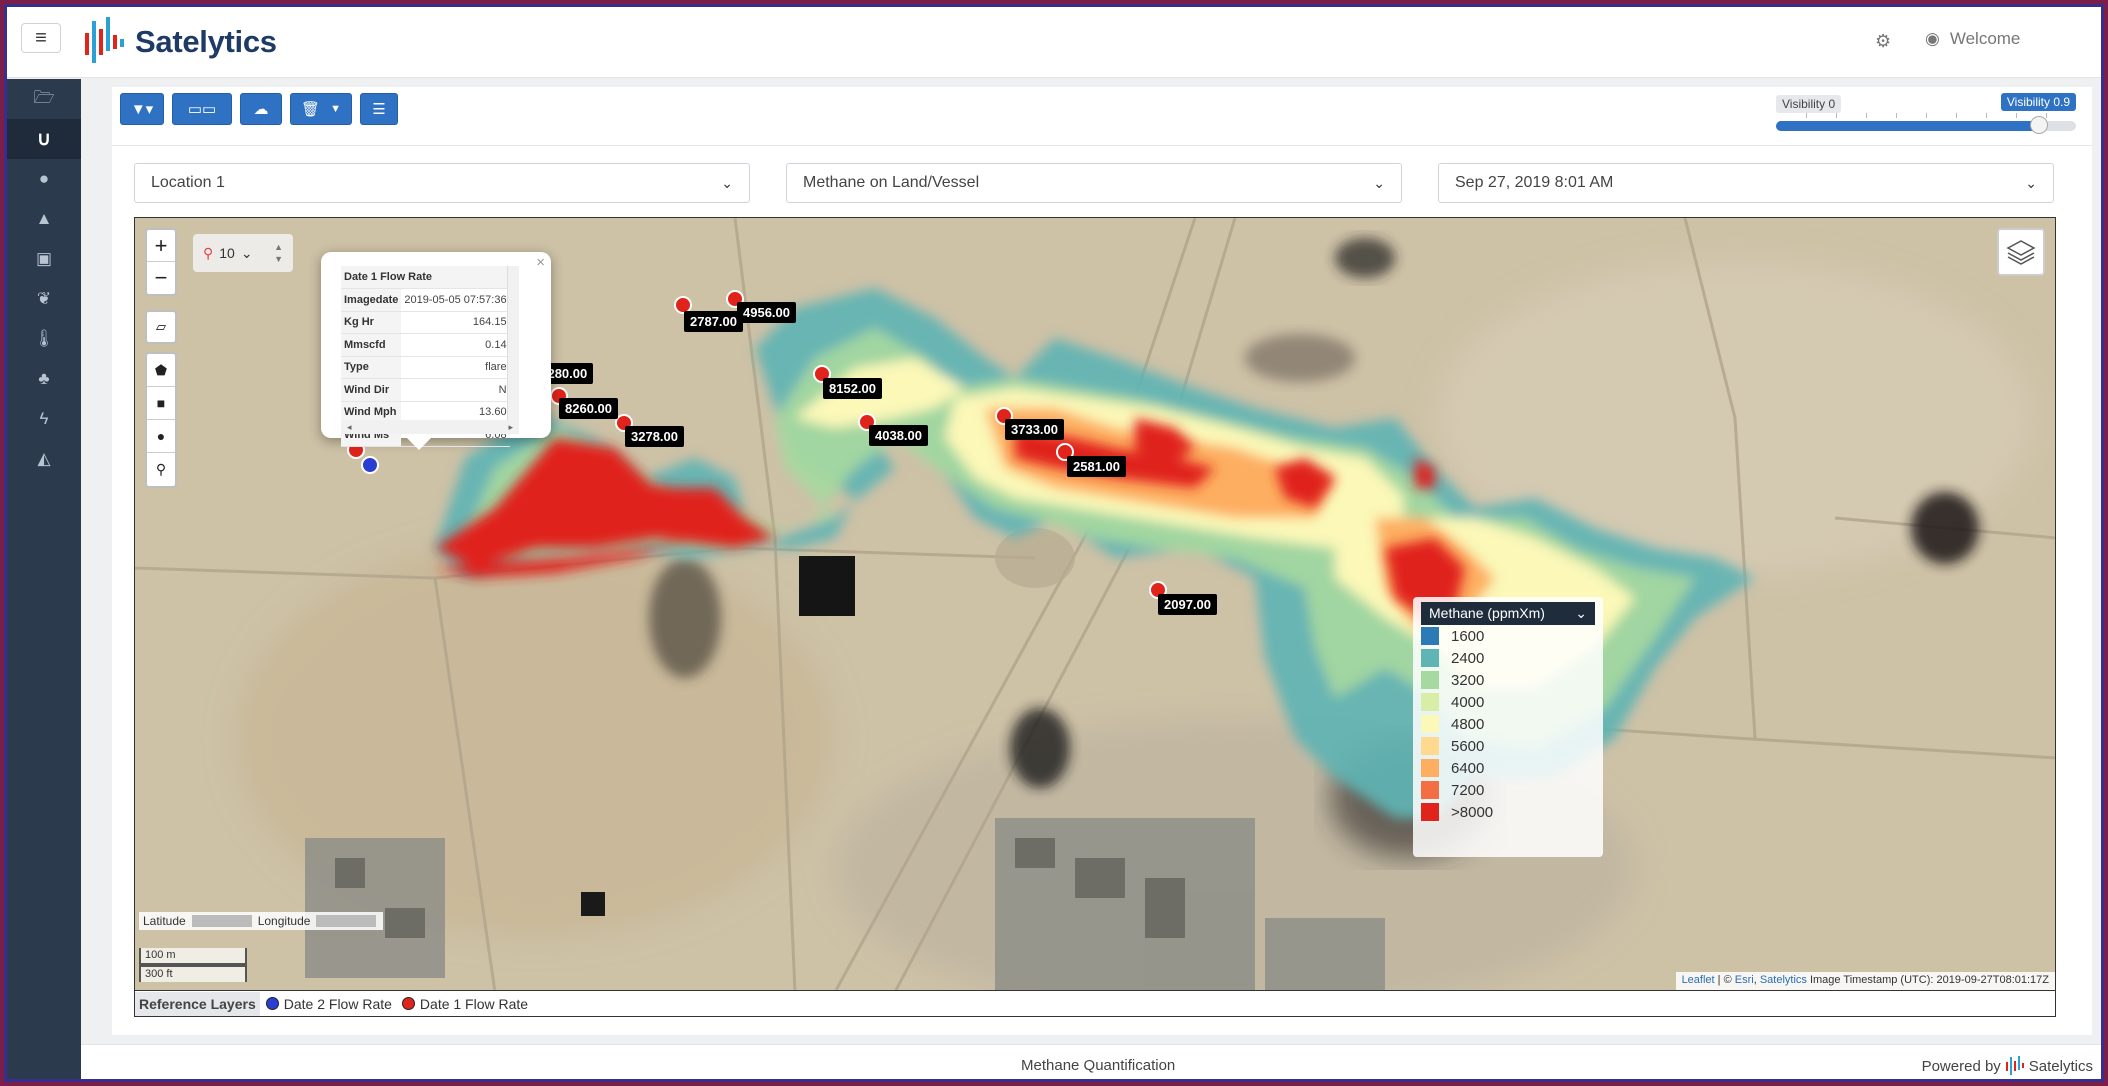 Image resolution: width=2108 pixels, height=1086 pixels. I want to click on draw-rectangle-button: ■, so click(161, 403).